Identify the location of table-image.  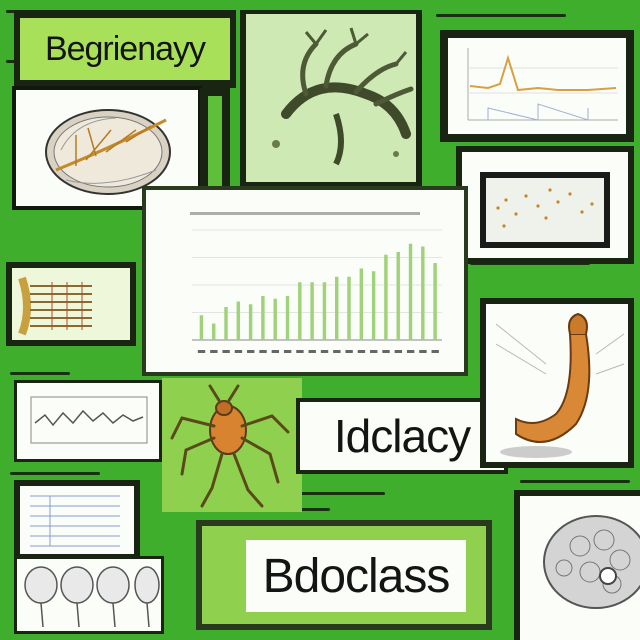
(75, 521).